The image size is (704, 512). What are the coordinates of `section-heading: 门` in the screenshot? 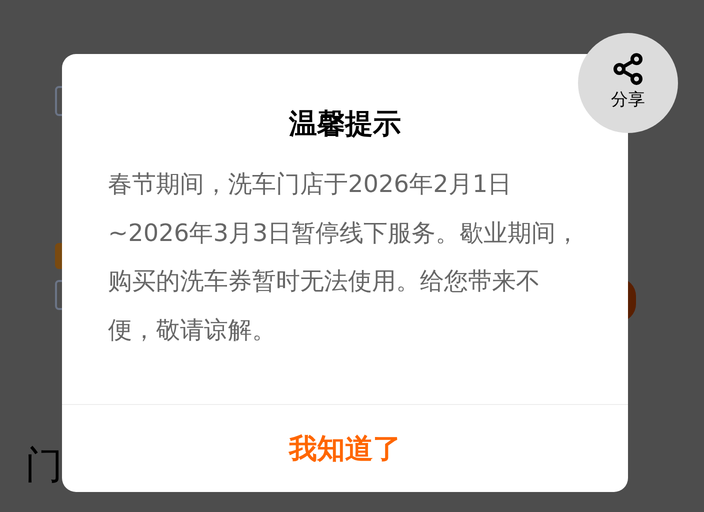 It's located at (44, 465).